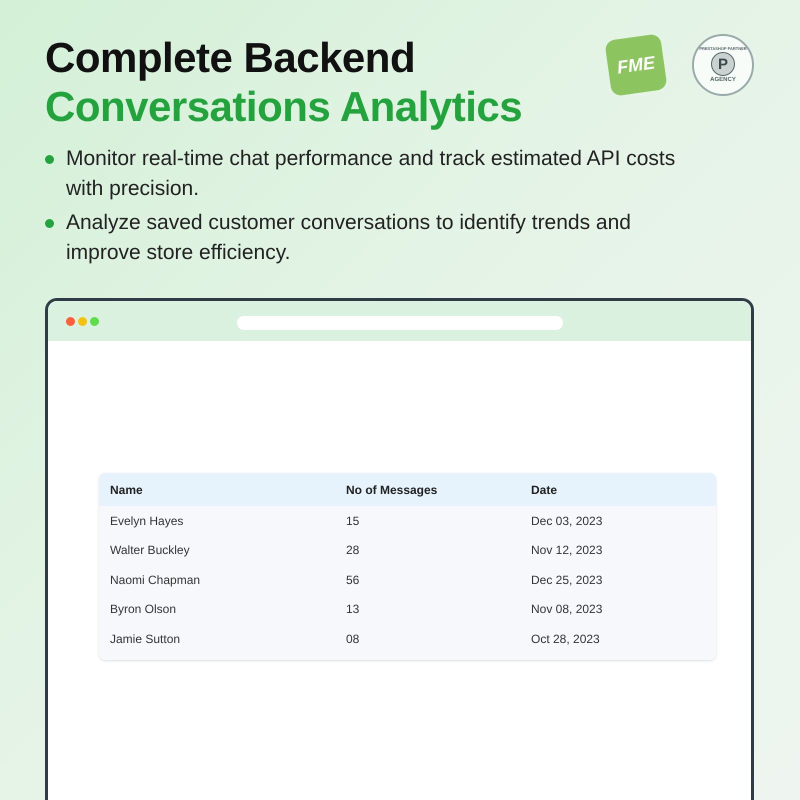 The width and height of the screenshot is (800, 800). What do you see at coordinates (566, 639) in the screenshot?
I see `table-cell-text: Oct 28, 2023` at bounding box center [566, 639].